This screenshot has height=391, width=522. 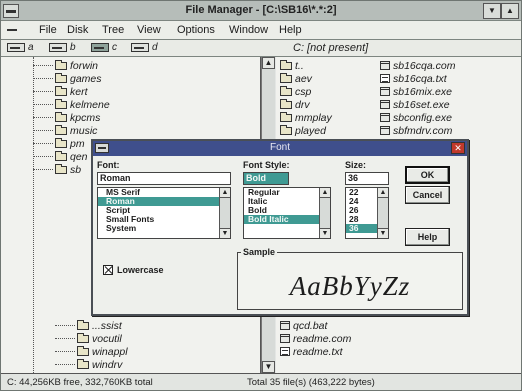 What do you see at coordinates (422, 117) in the screenshot?
I see `file-name: sbconfig.exe` at bounding box center [422, 117].